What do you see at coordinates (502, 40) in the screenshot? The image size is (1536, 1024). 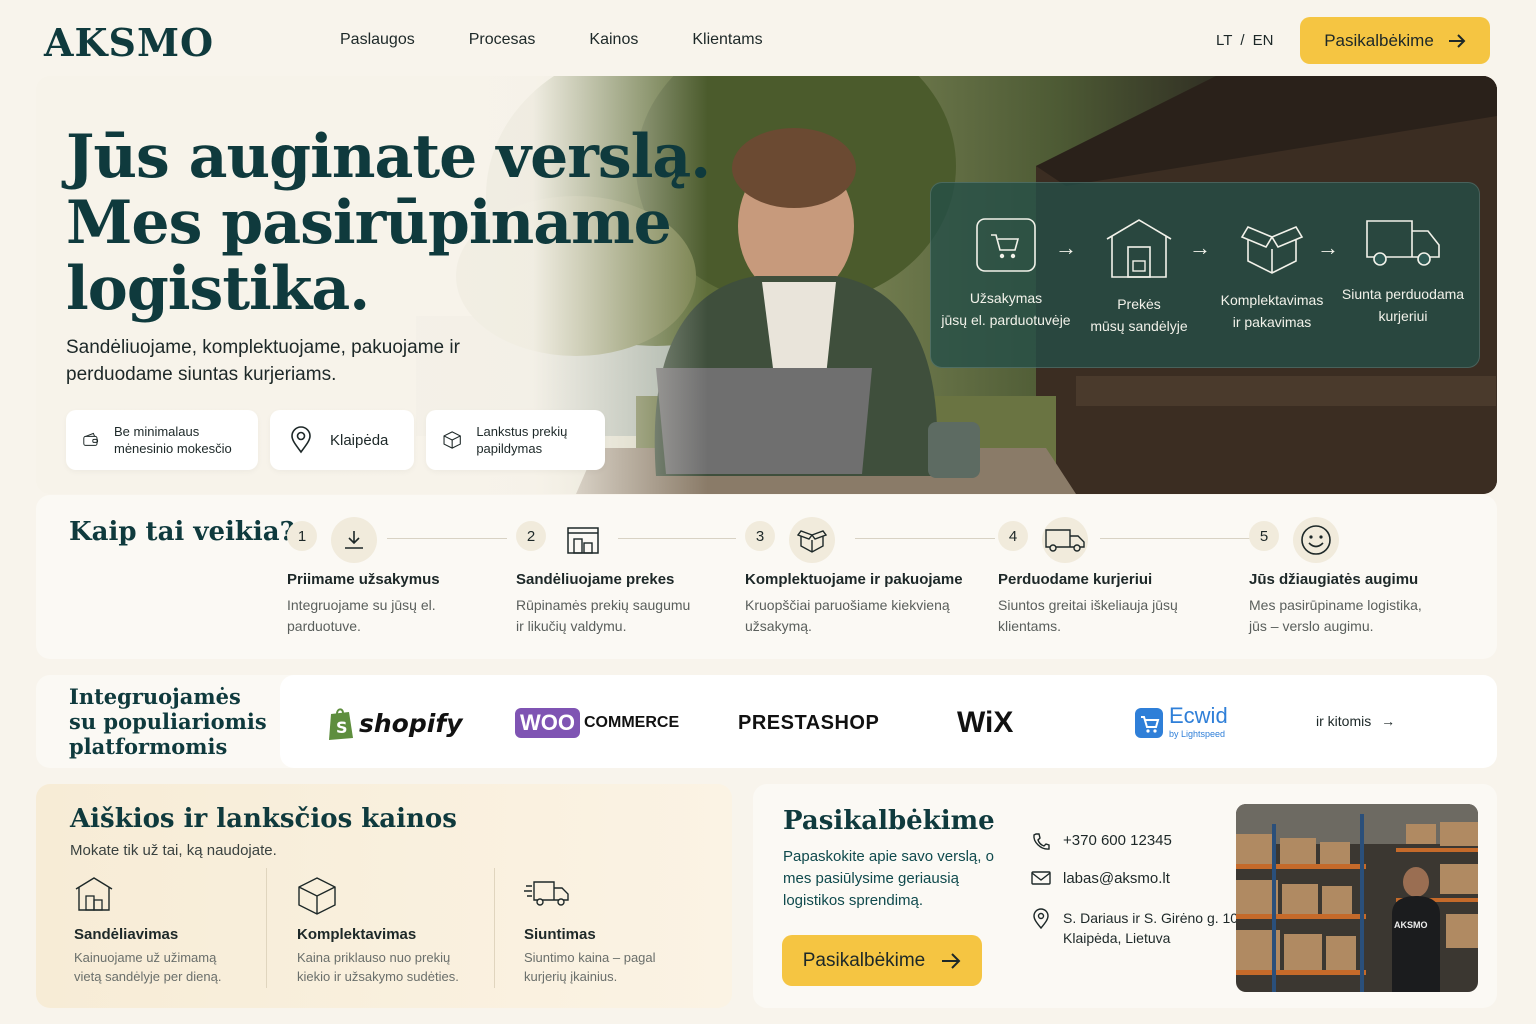 I see `menu-item-procesas: Procesas` at bounding box center [502, 40].